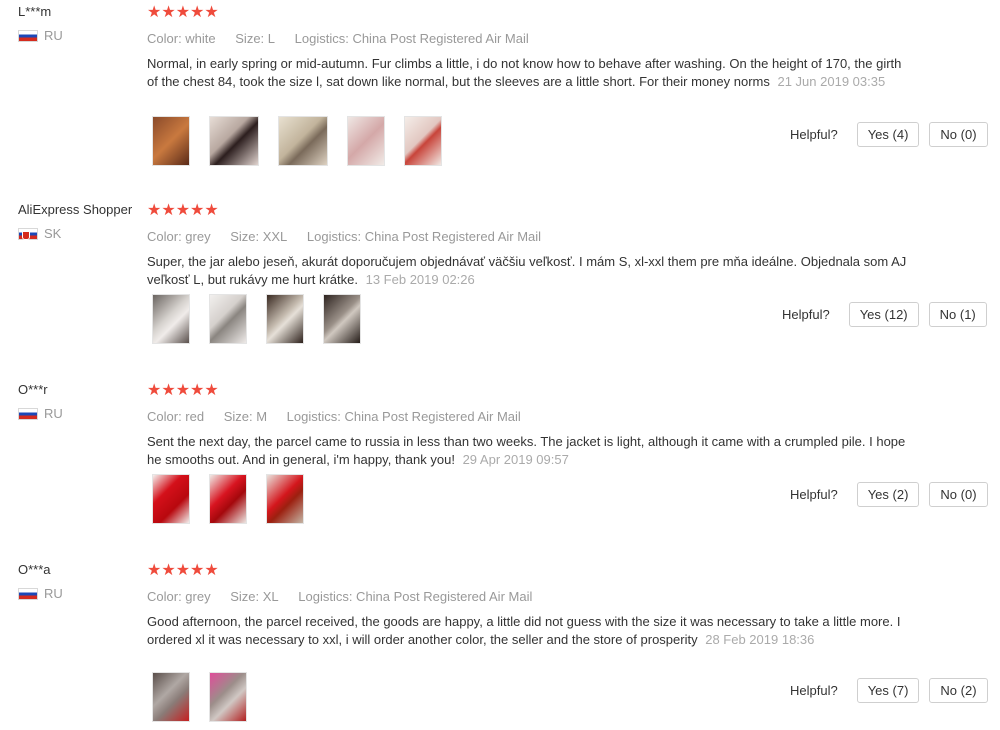 The width and height of the screenshot is (1000, 730). I want to click on helpful-vote: Helpful? Yes (2) No (0), so click(889, 494).